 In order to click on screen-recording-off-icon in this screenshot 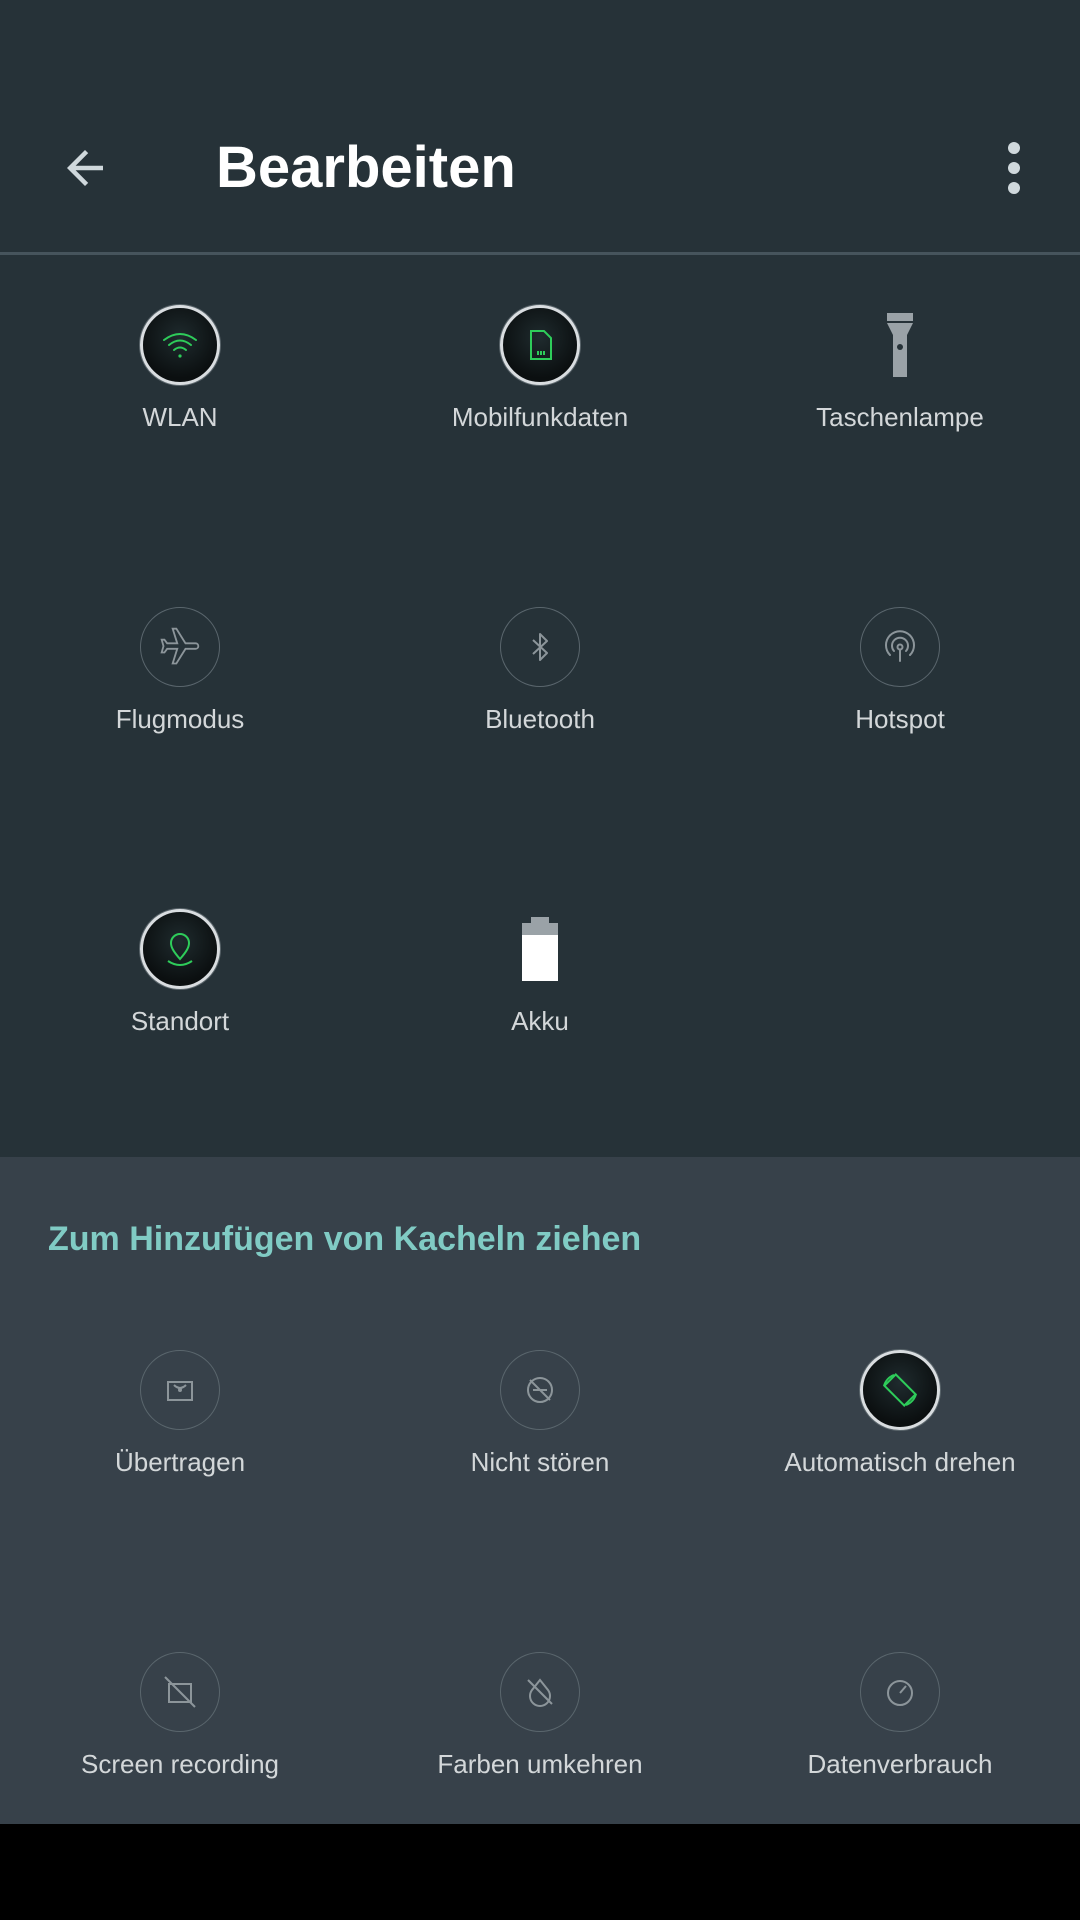, I will do `click(180, 1692)`.